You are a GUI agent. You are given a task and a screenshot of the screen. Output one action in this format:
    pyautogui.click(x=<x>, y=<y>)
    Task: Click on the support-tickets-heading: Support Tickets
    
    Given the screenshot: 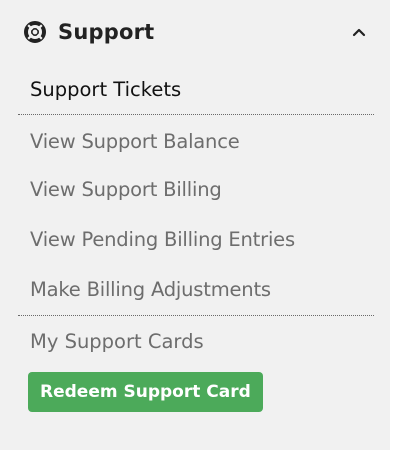 What is the action you would take?
    pyautogui.click(x=210, y=90)
    